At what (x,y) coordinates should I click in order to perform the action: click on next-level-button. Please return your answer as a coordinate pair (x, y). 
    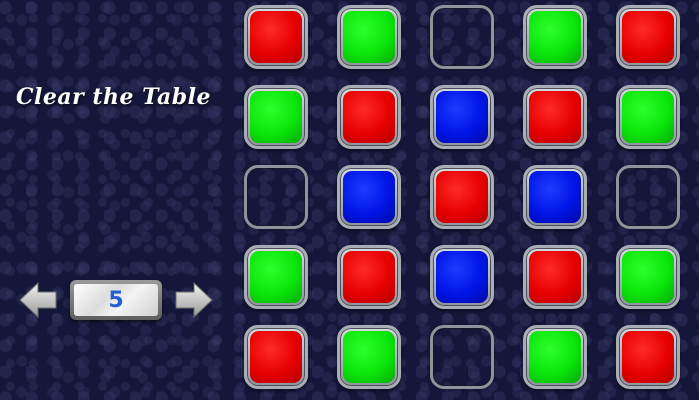
    Looking at the image, I should click on (194, 300).